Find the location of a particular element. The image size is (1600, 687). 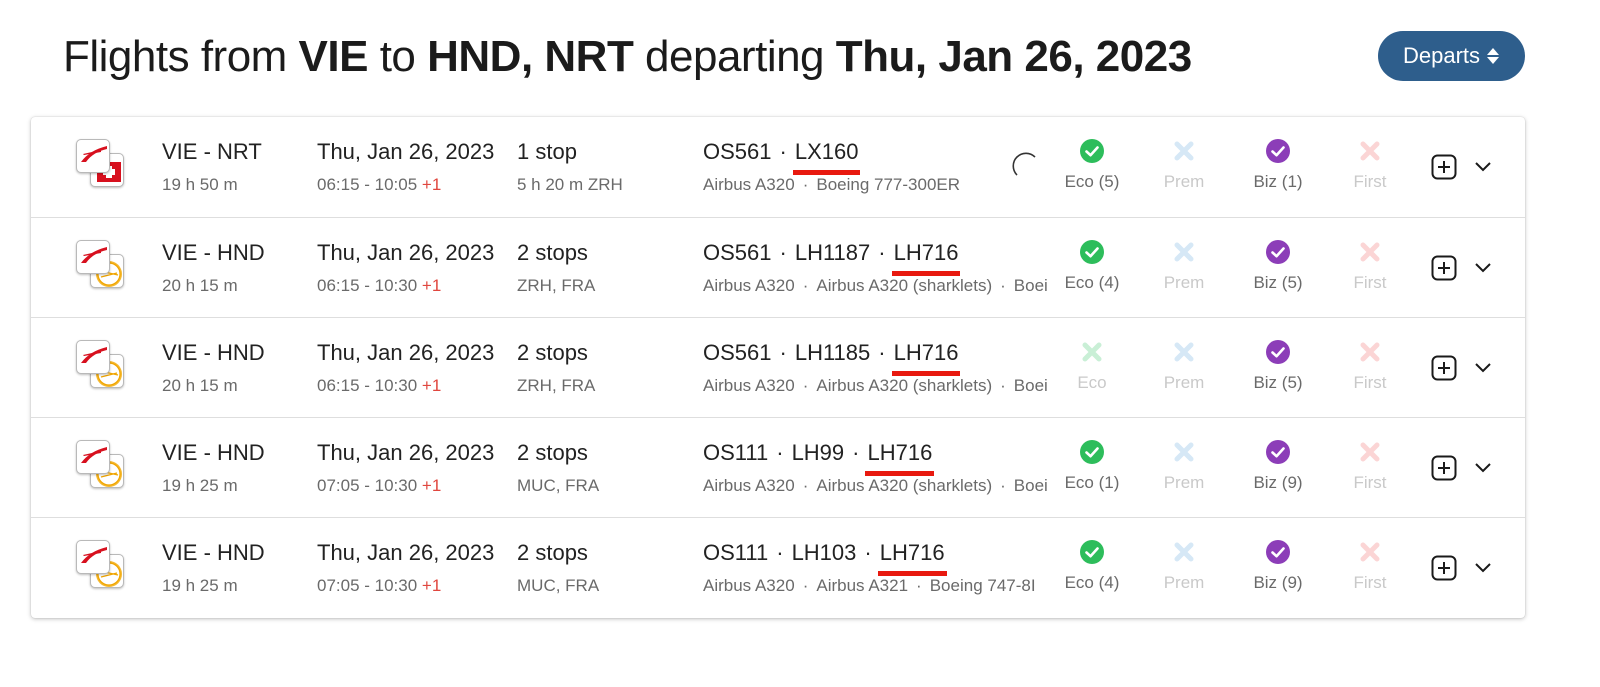

time-range: 07:05 - 10:30 is located at coordinates (369, 485).